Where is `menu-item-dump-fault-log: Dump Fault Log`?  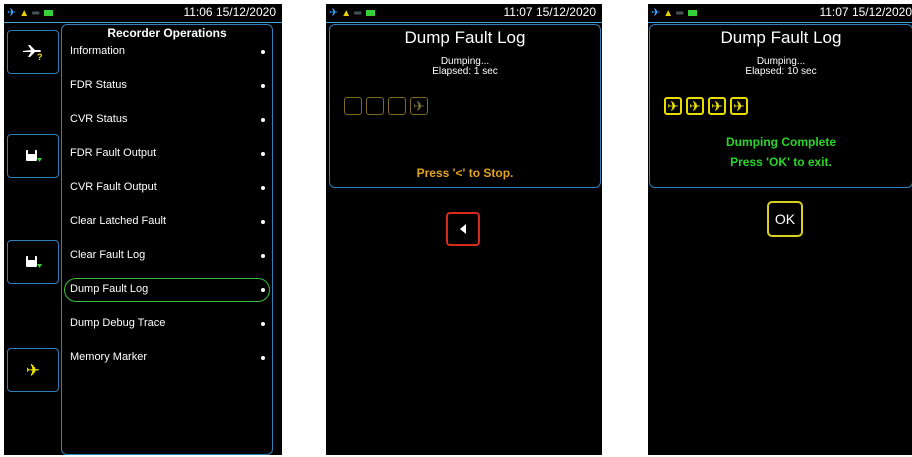 menu-item-dump-fault-log: Dump Fault Log is located at coordinates (167, 290).